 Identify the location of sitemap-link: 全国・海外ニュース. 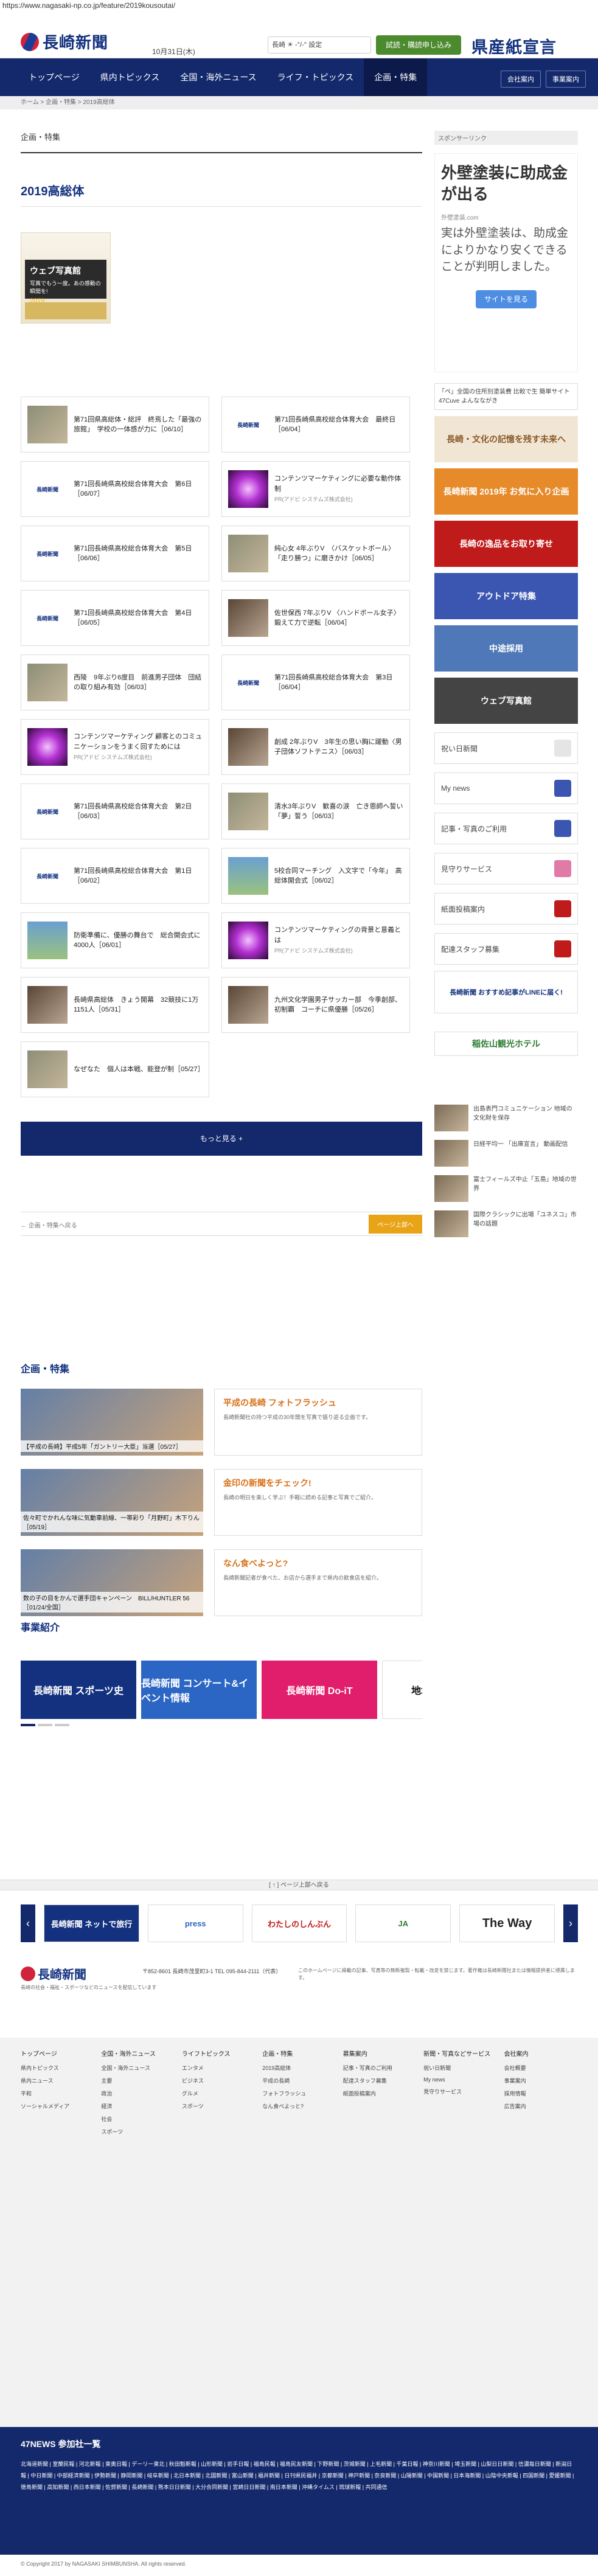
(137, 2068).